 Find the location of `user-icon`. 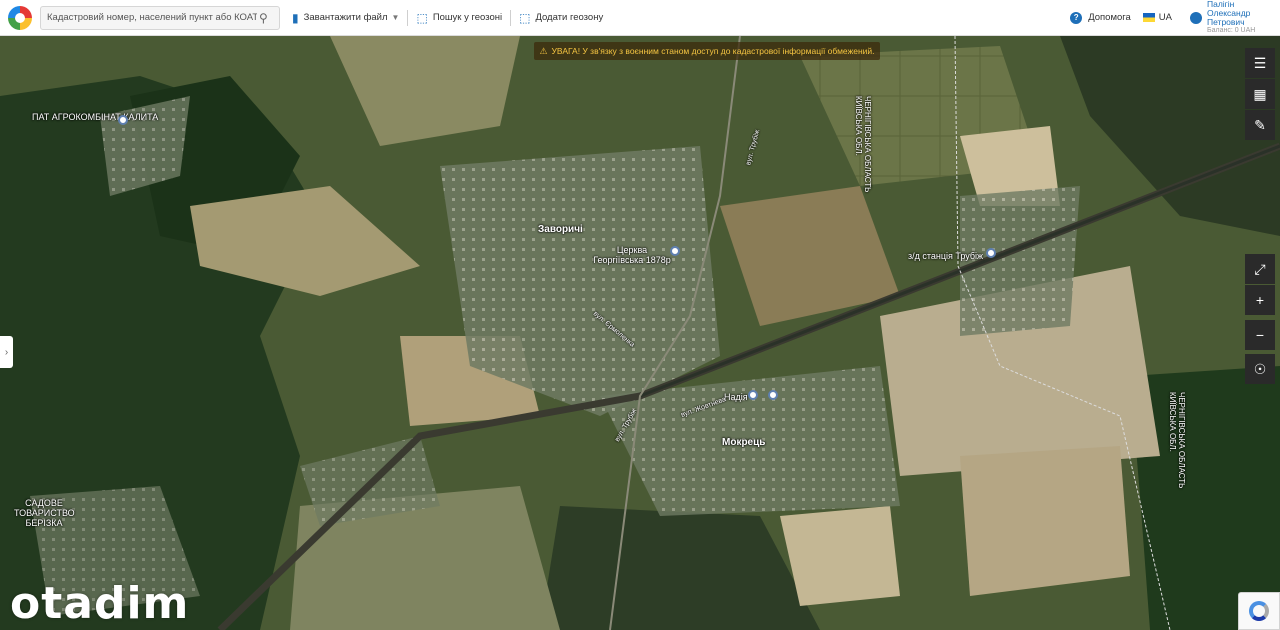

user-icon is located at coordinates (1196, 17).